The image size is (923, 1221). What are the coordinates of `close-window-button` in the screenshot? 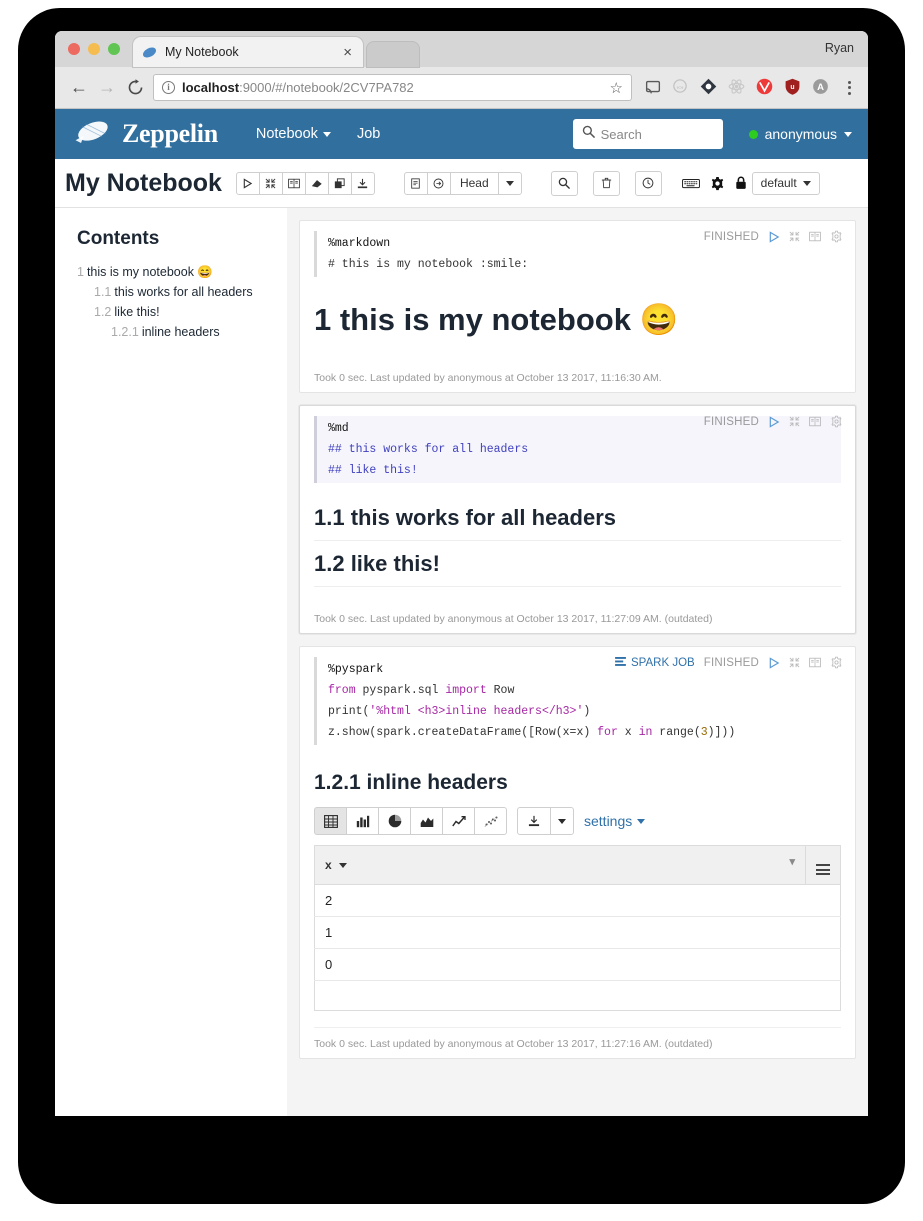 It's located at (74, 49).